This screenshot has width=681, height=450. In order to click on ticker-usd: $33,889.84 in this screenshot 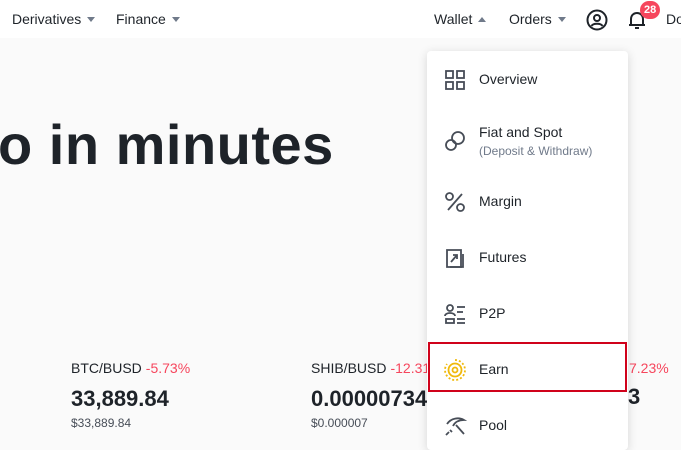, I will do `click(101, 423)`.